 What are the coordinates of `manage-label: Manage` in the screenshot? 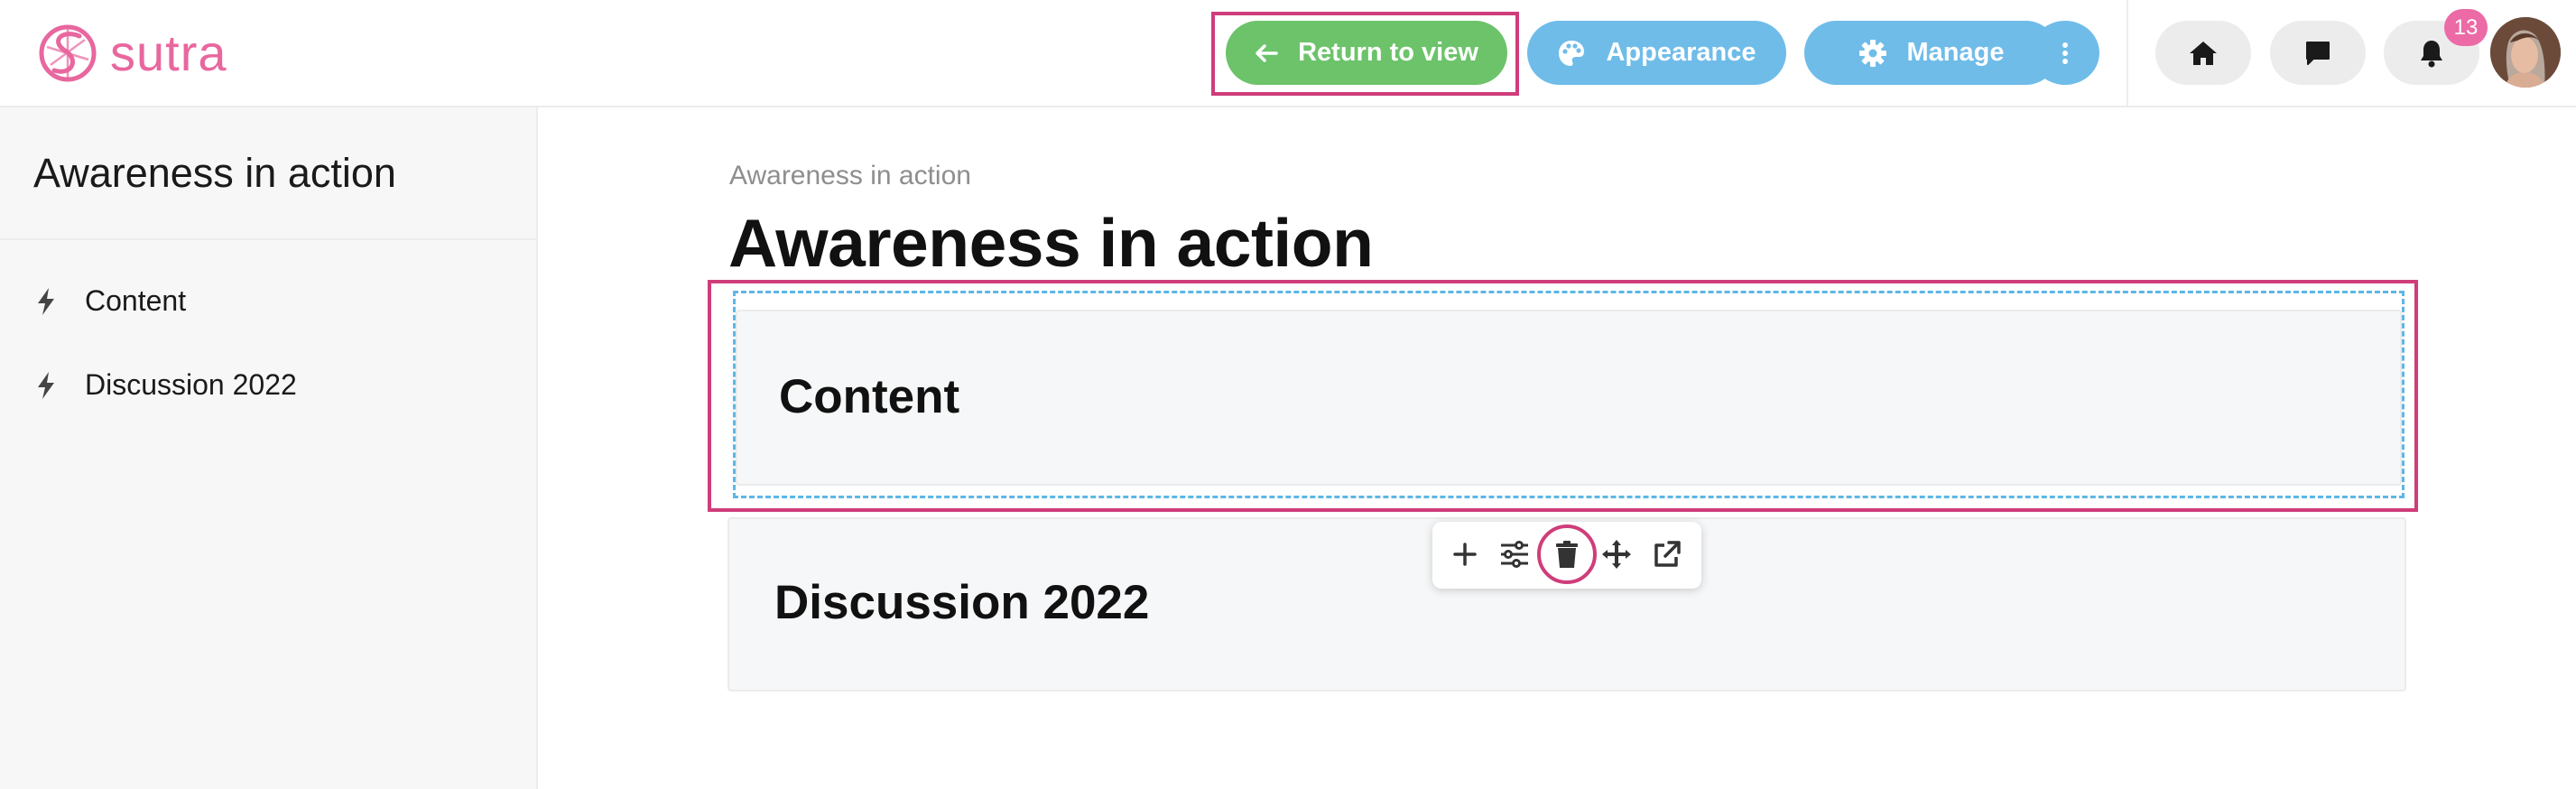 It's located at (1955, 52).